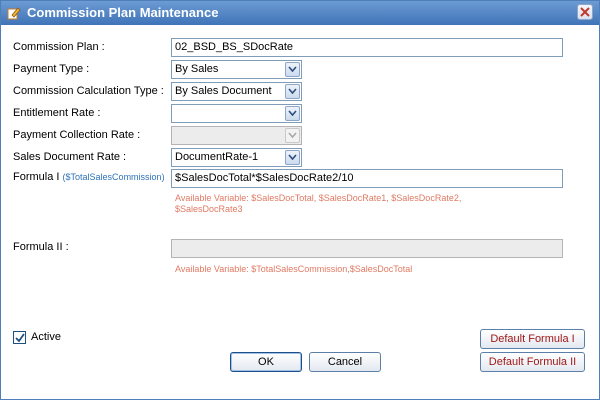 The image size is (600, 400). Describe the element at coordinates (36, 177) in the screenshot. I see `formula1-label-text: Formula I` at that location.